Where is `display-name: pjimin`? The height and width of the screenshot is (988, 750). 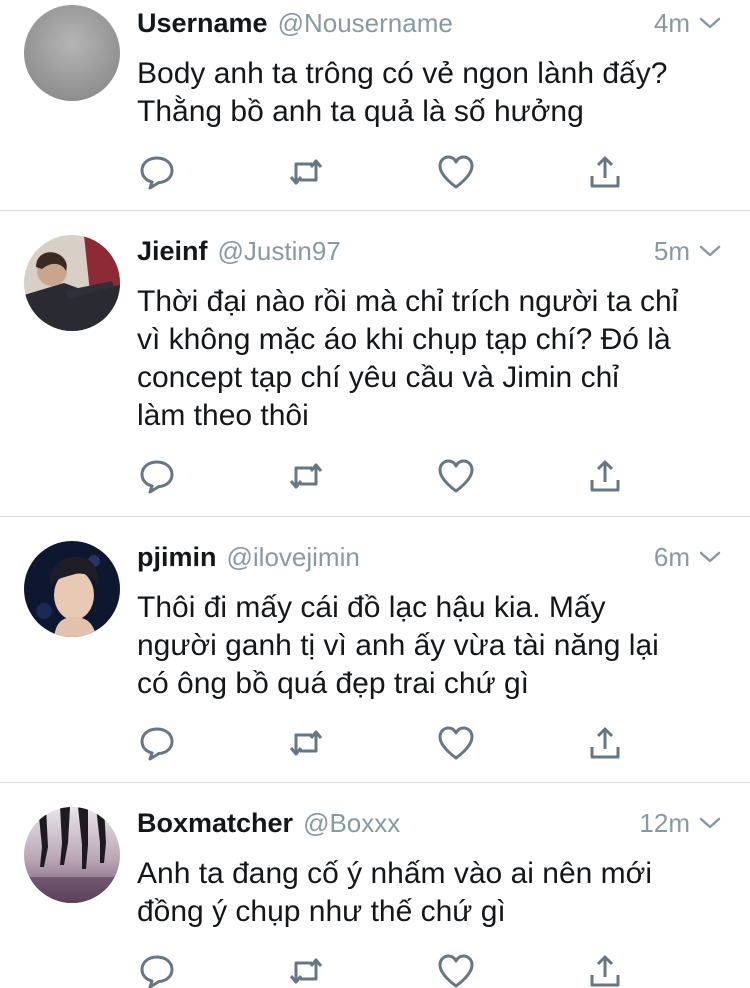 display-name: pjimin is located at coordinates (177, 557).